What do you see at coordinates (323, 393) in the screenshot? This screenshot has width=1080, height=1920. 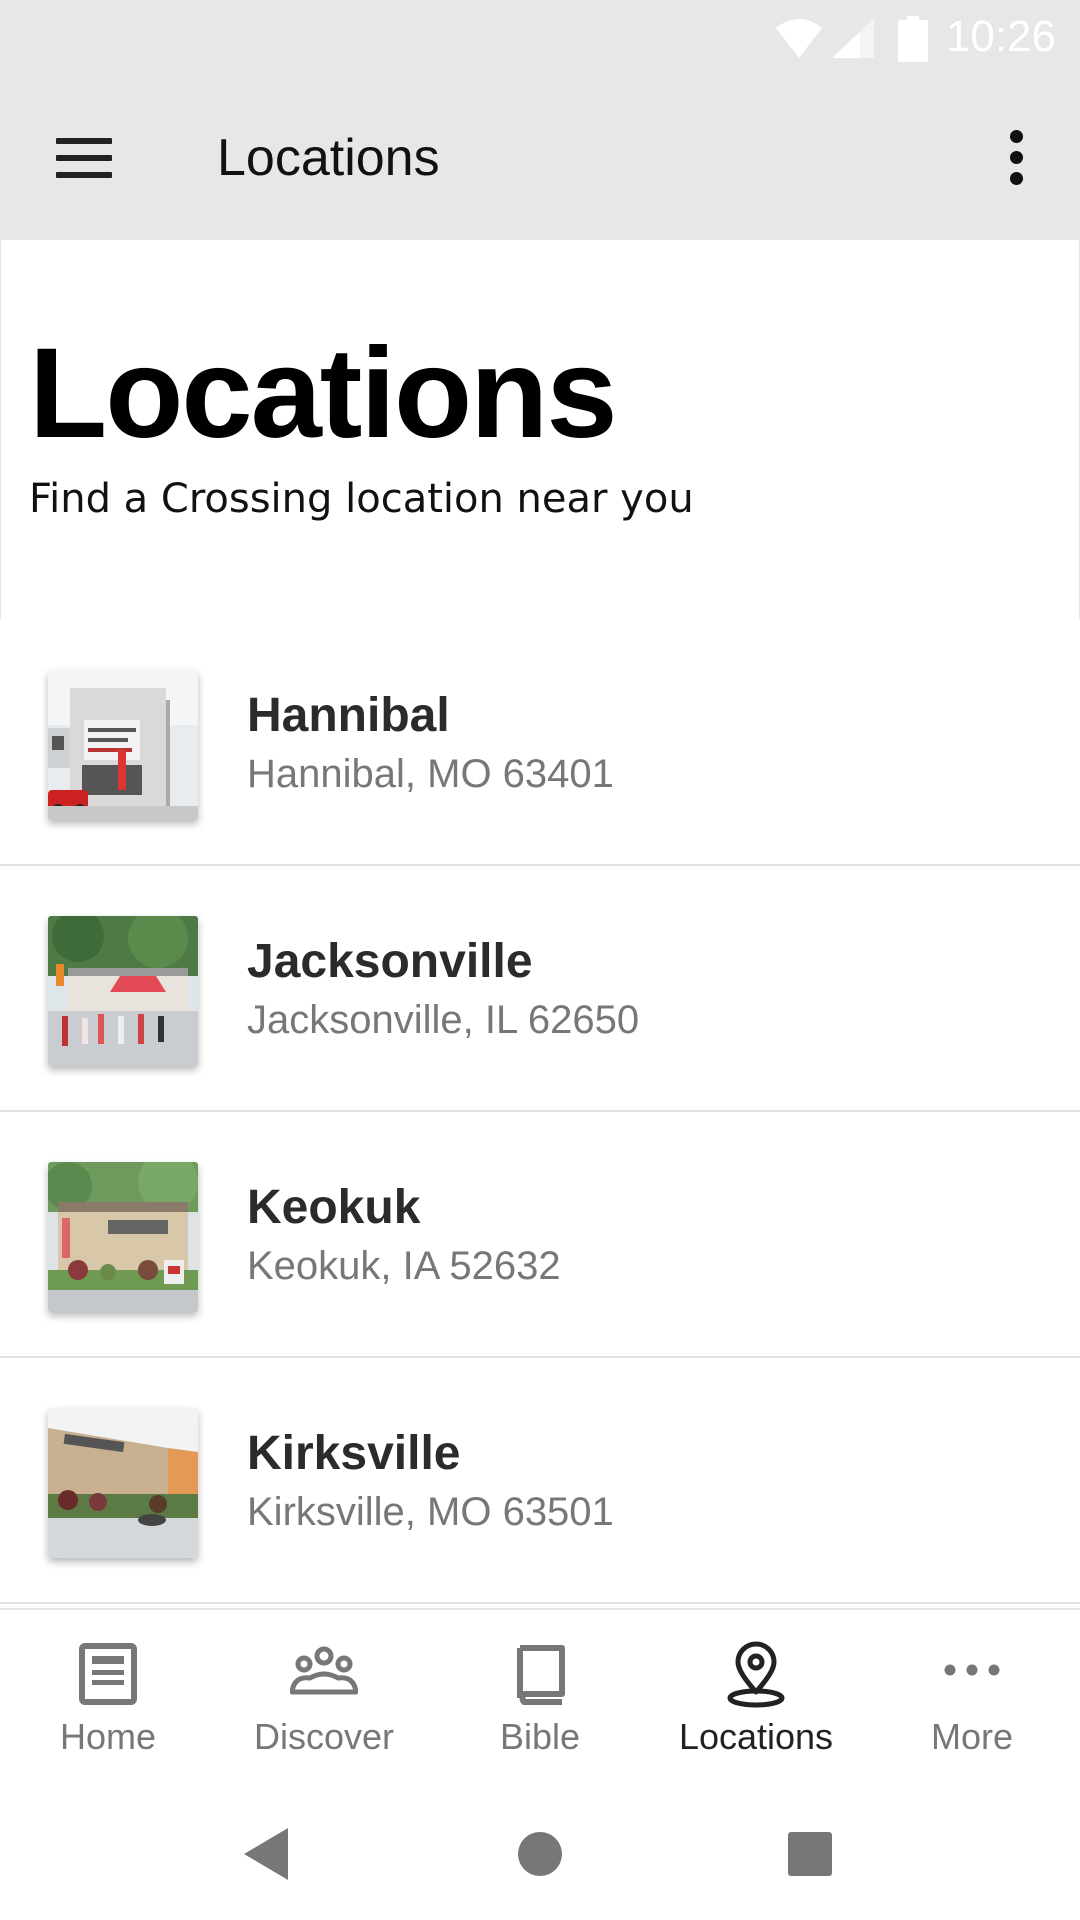 I see `page-title: Locations` at bounding box center [323, 393].